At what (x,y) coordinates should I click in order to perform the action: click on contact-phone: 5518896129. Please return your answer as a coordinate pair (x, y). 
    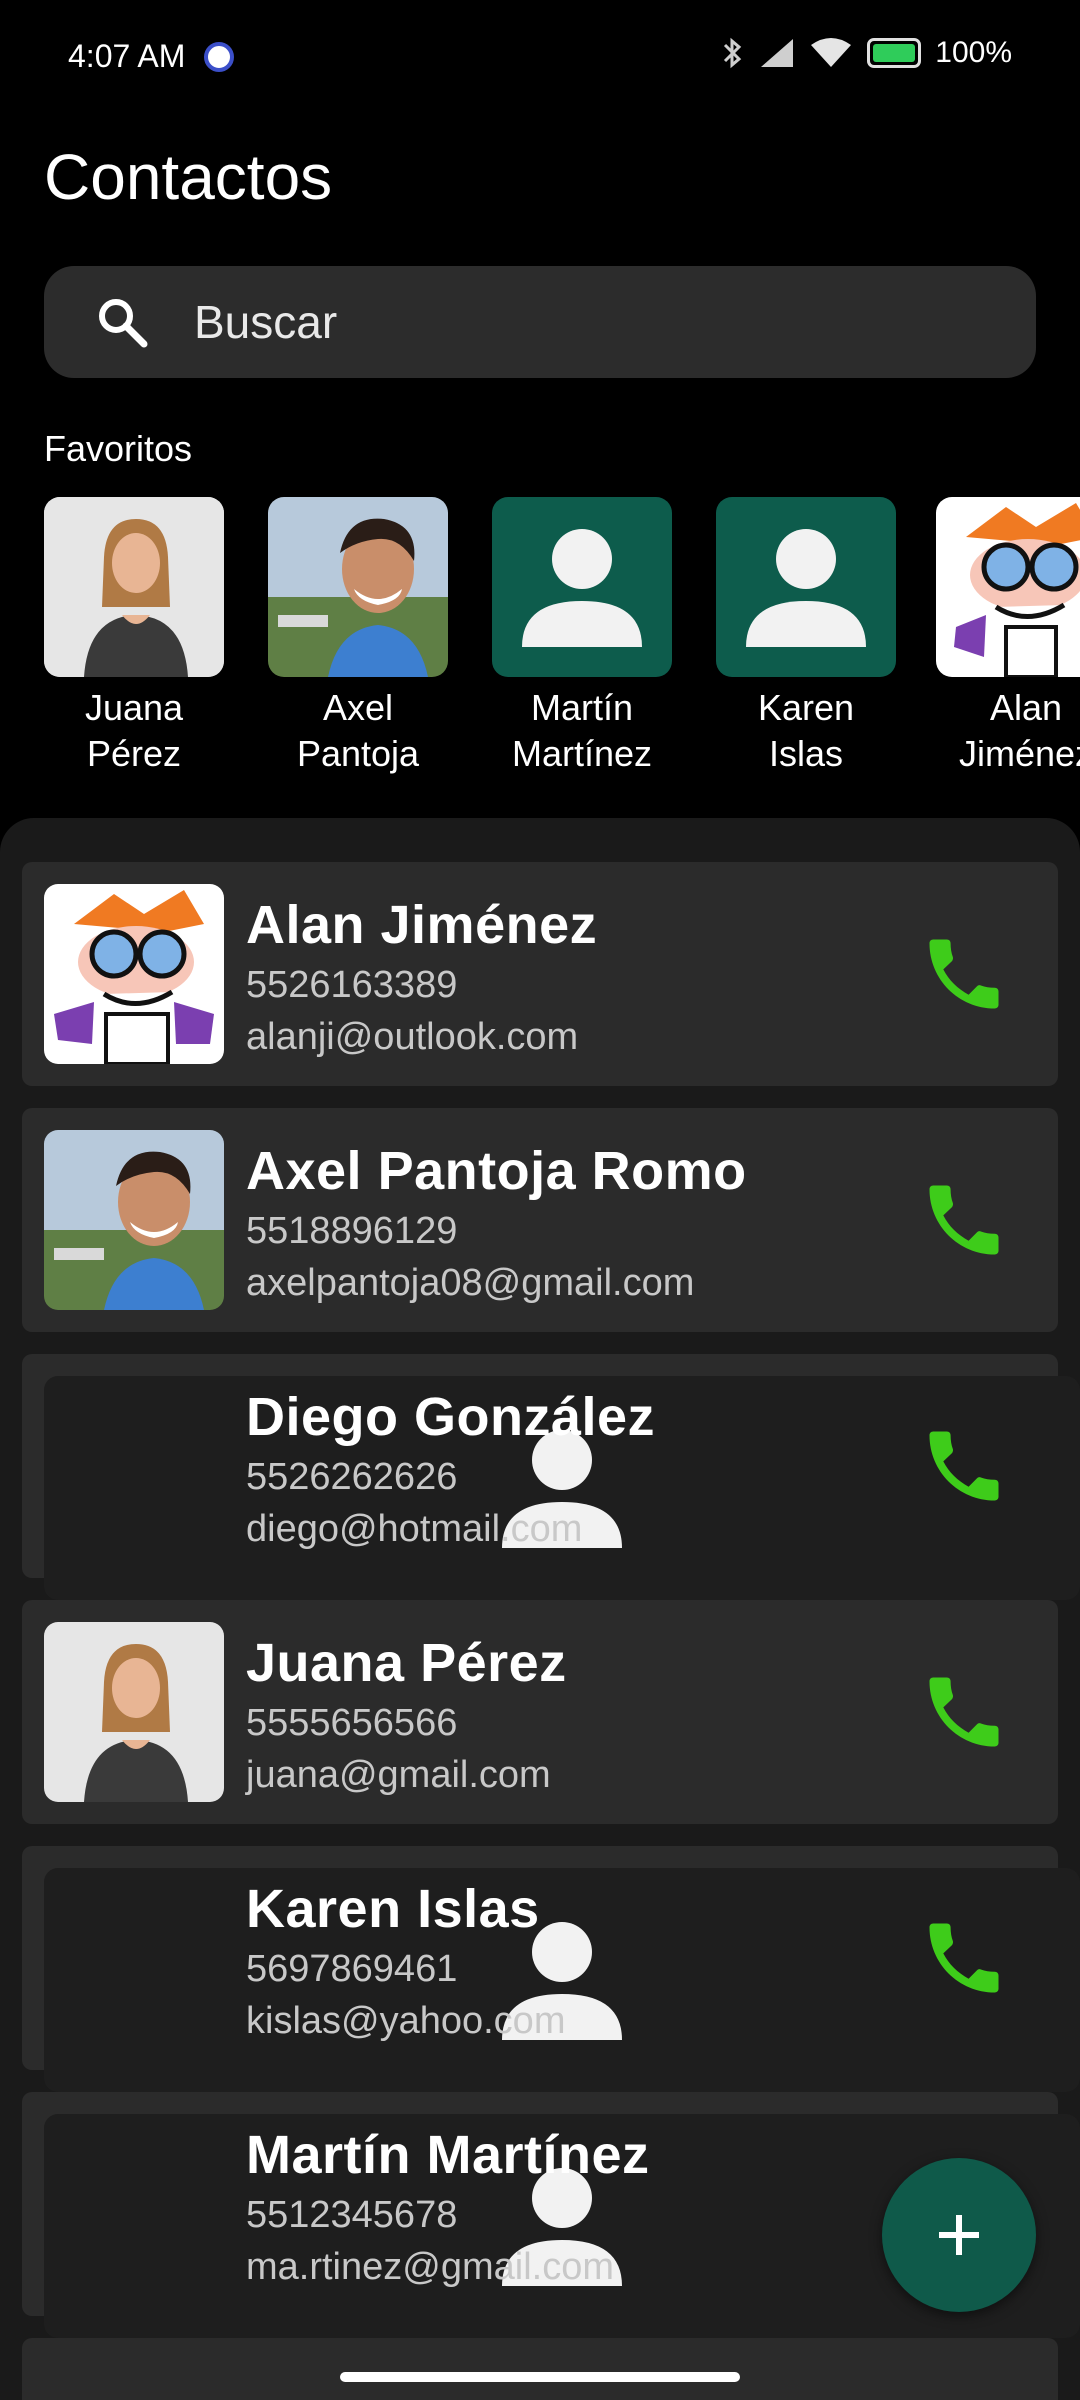
    Looking at the image, I should click on (352, 1231).